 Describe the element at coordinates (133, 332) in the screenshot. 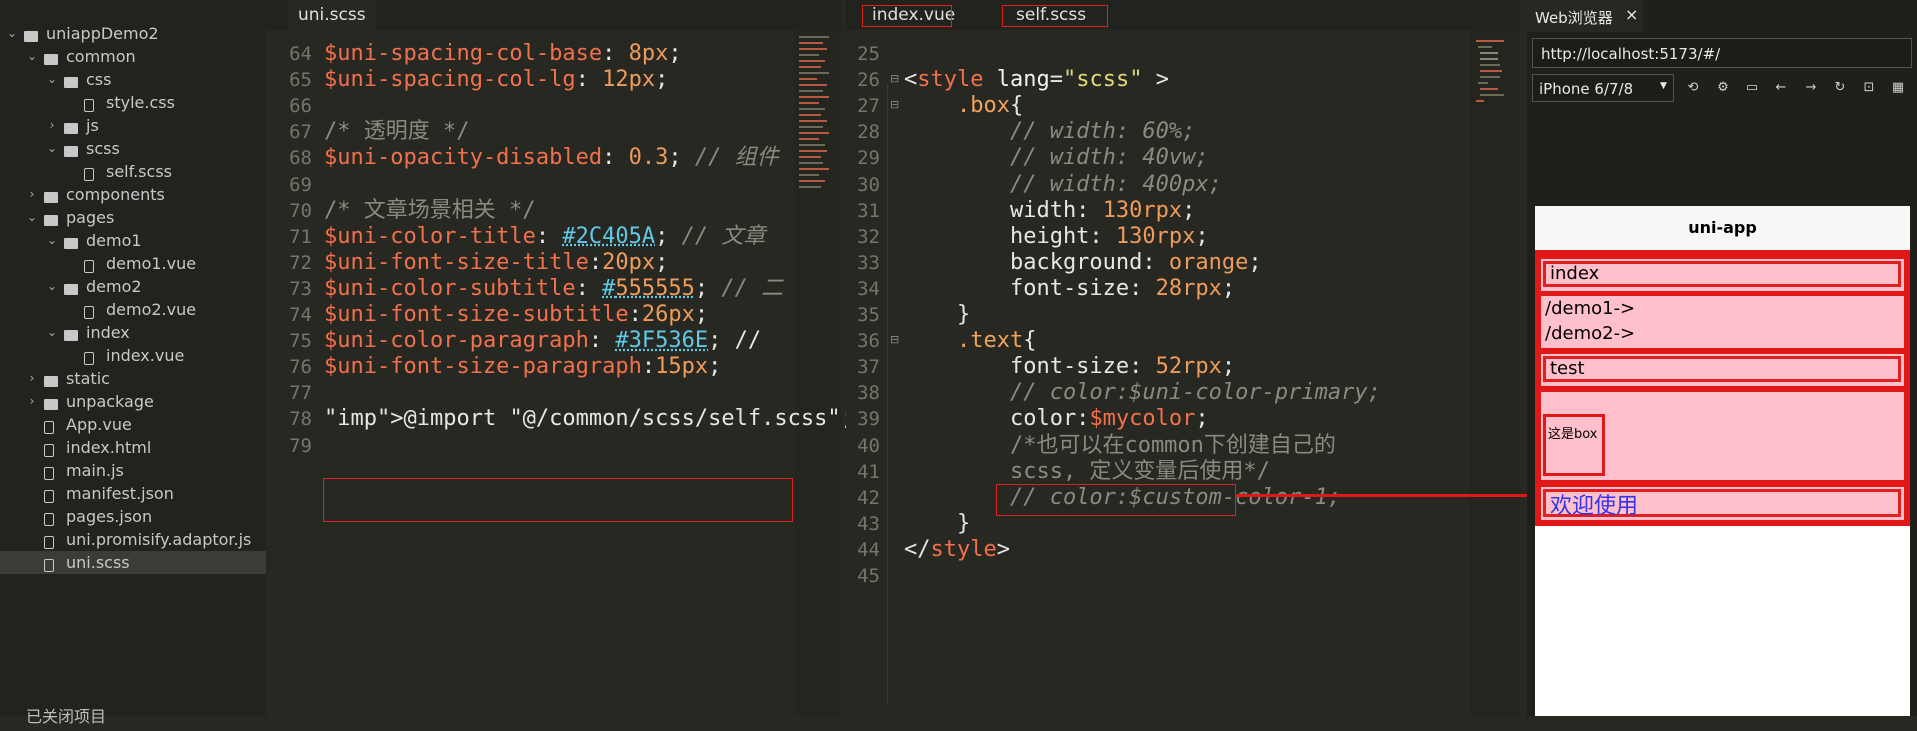

I see `sidebar-item-index: ⌄ index` at that location.